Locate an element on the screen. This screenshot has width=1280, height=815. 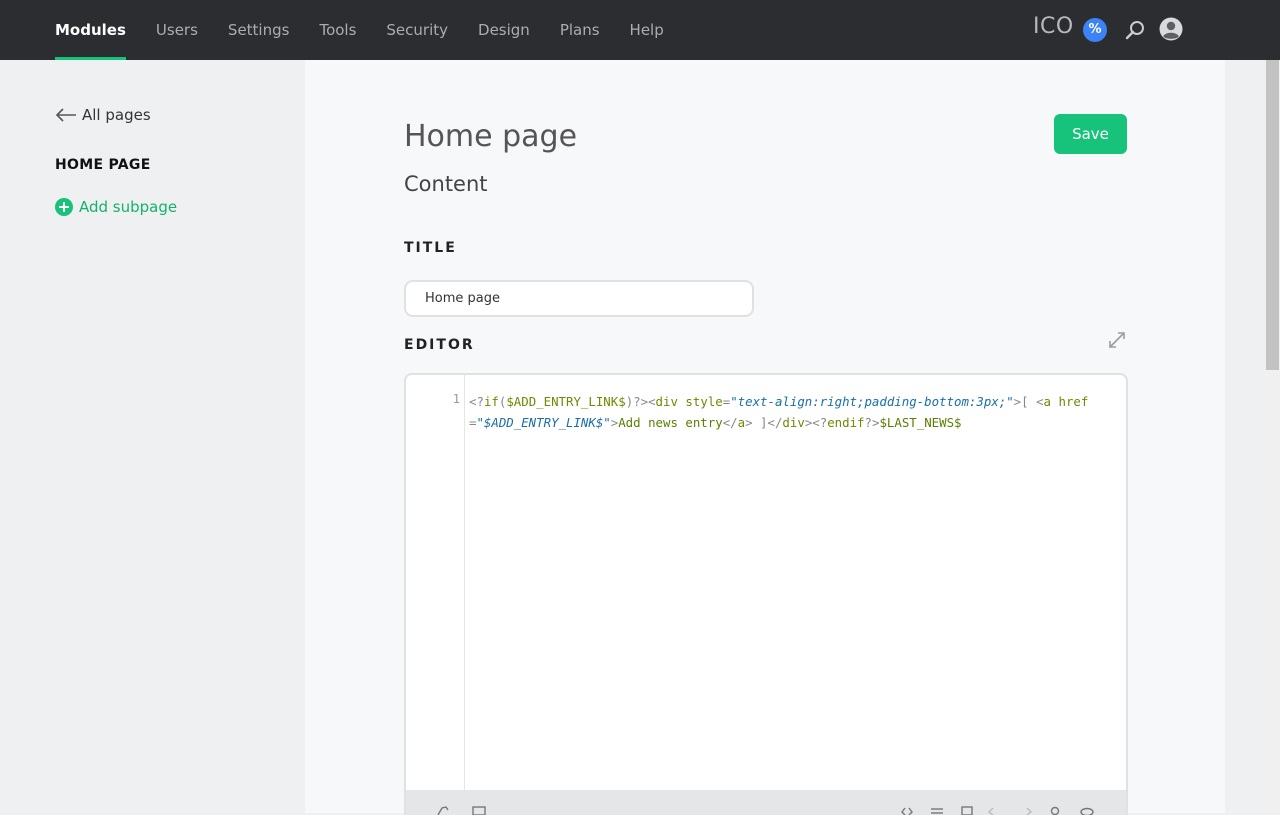
preview-icon is located at coordinates (1087, 810).